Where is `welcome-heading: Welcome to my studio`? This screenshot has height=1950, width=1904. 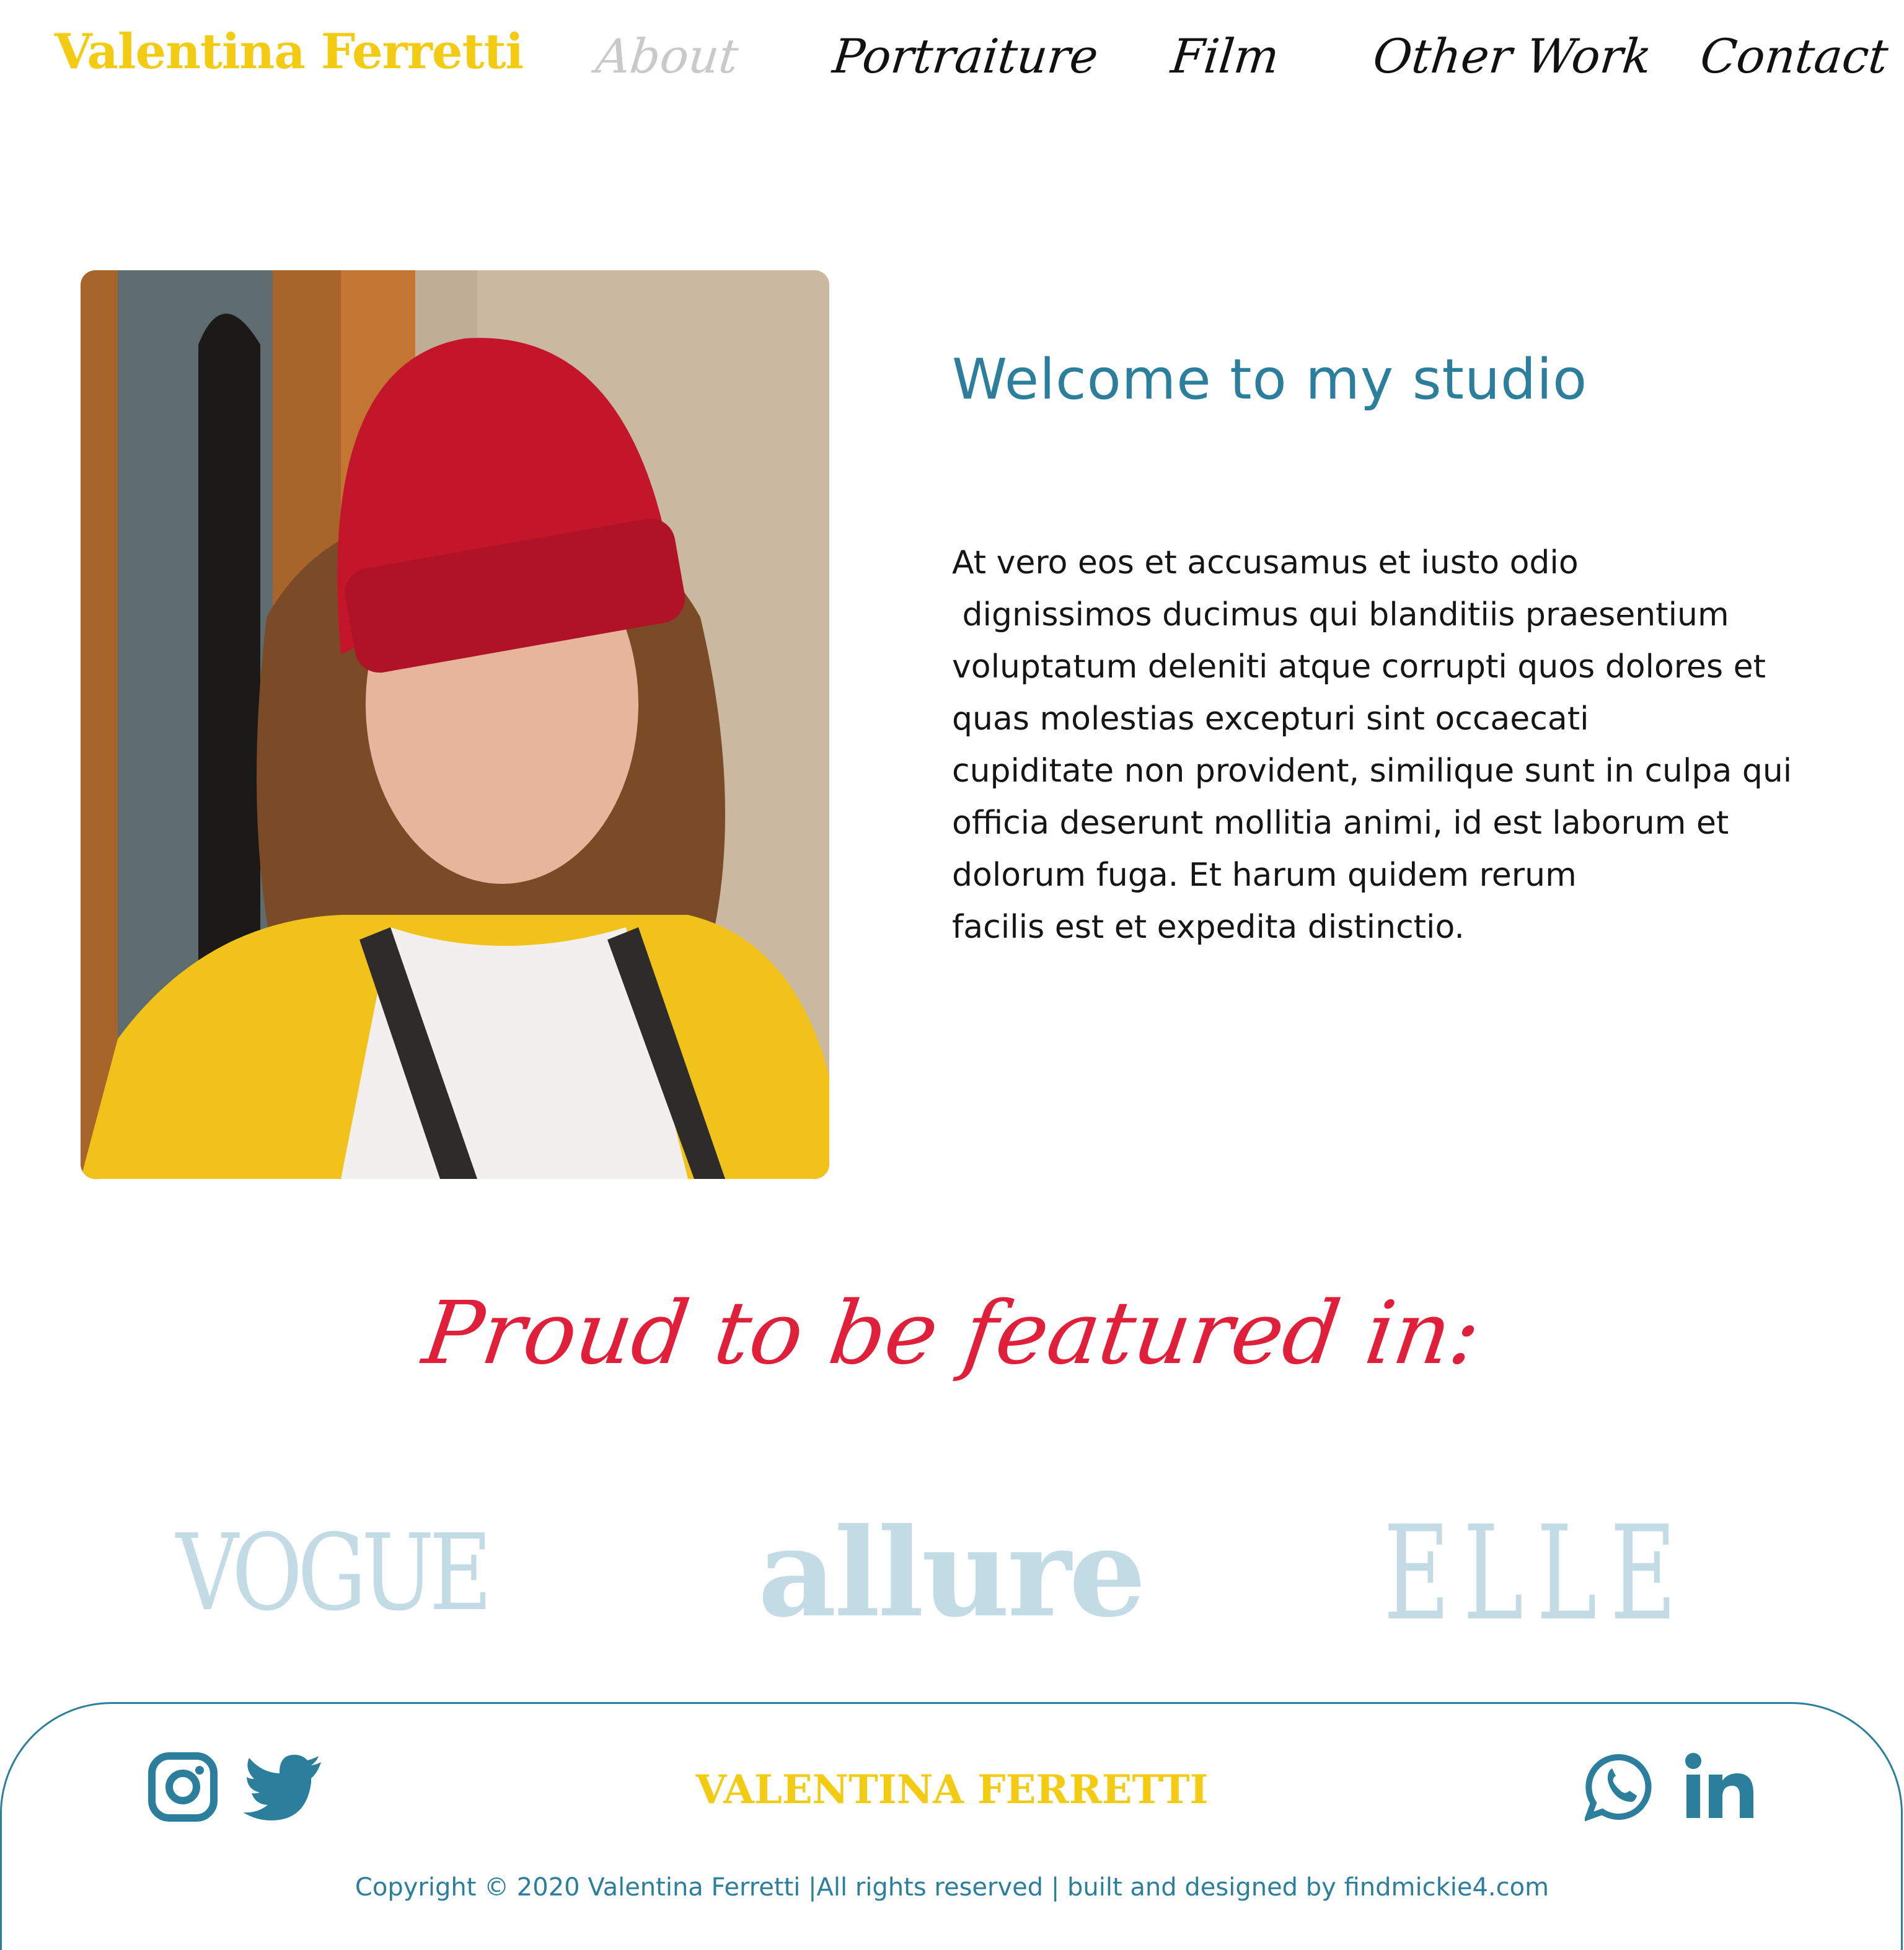
welcome-heading: Welcome to my studio is located at coordinates (1270, 379).